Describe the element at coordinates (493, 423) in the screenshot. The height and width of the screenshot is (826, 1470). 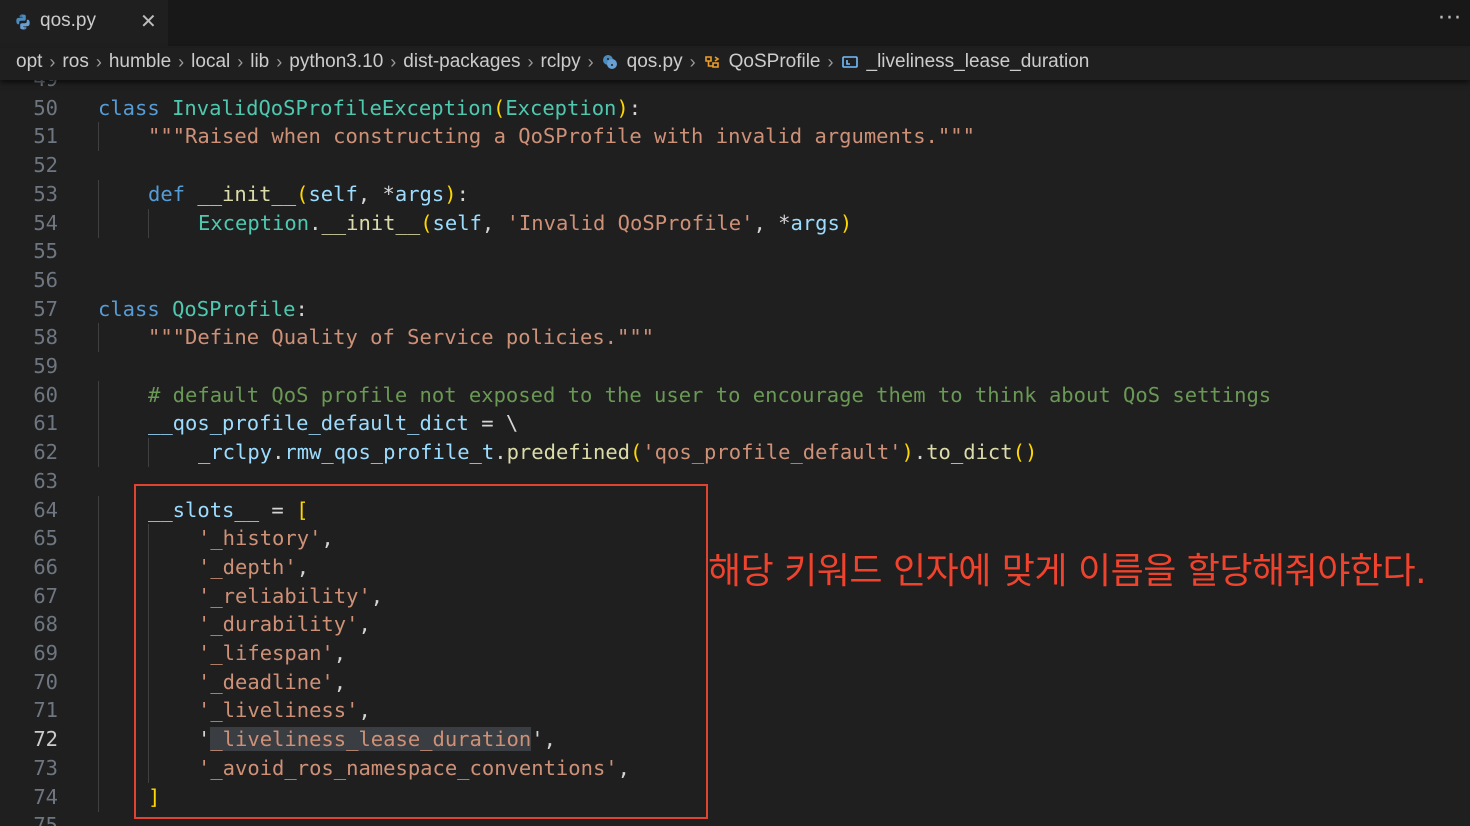
I see `code-token: = \` at that location.